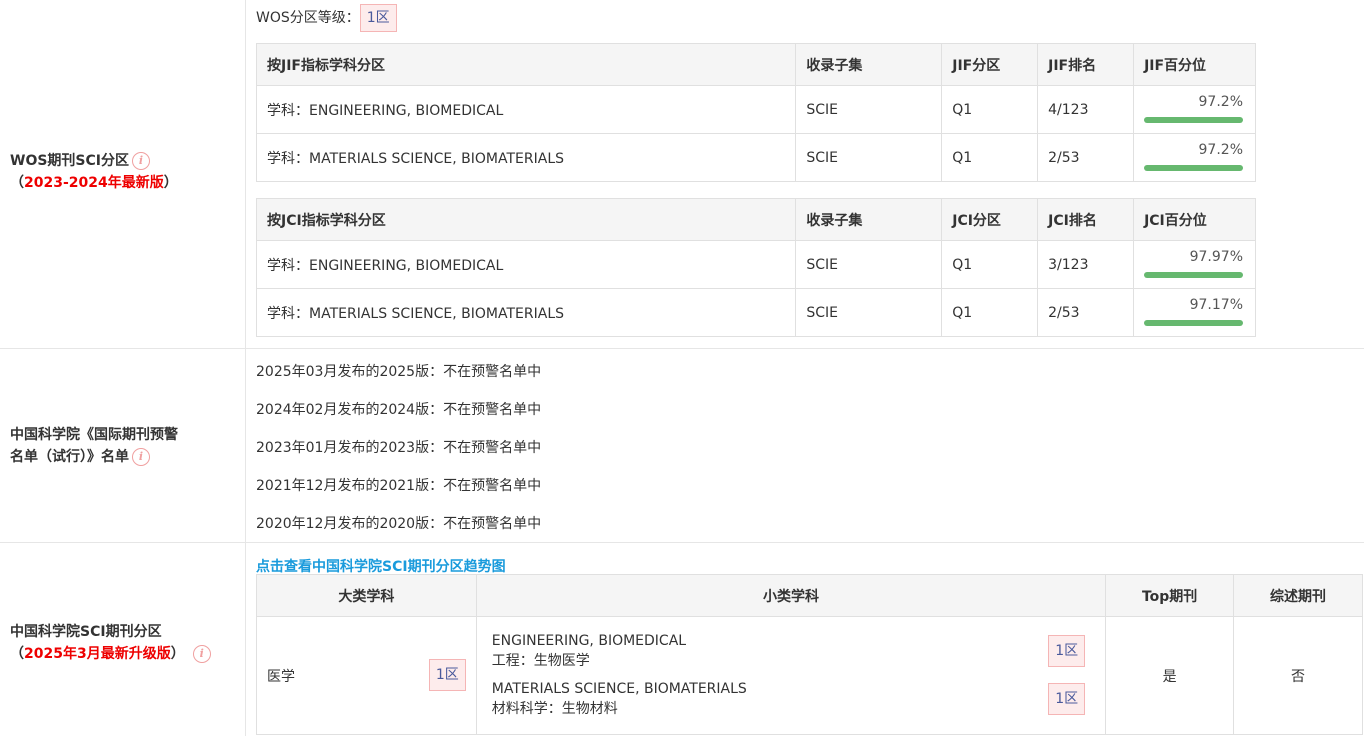 This screenshot has height=736, width=1364. What do you see at coordinates (1086, 109) in the screenshot?
I see `jif-rank: 4/123` at bounding box center [1086, 109].